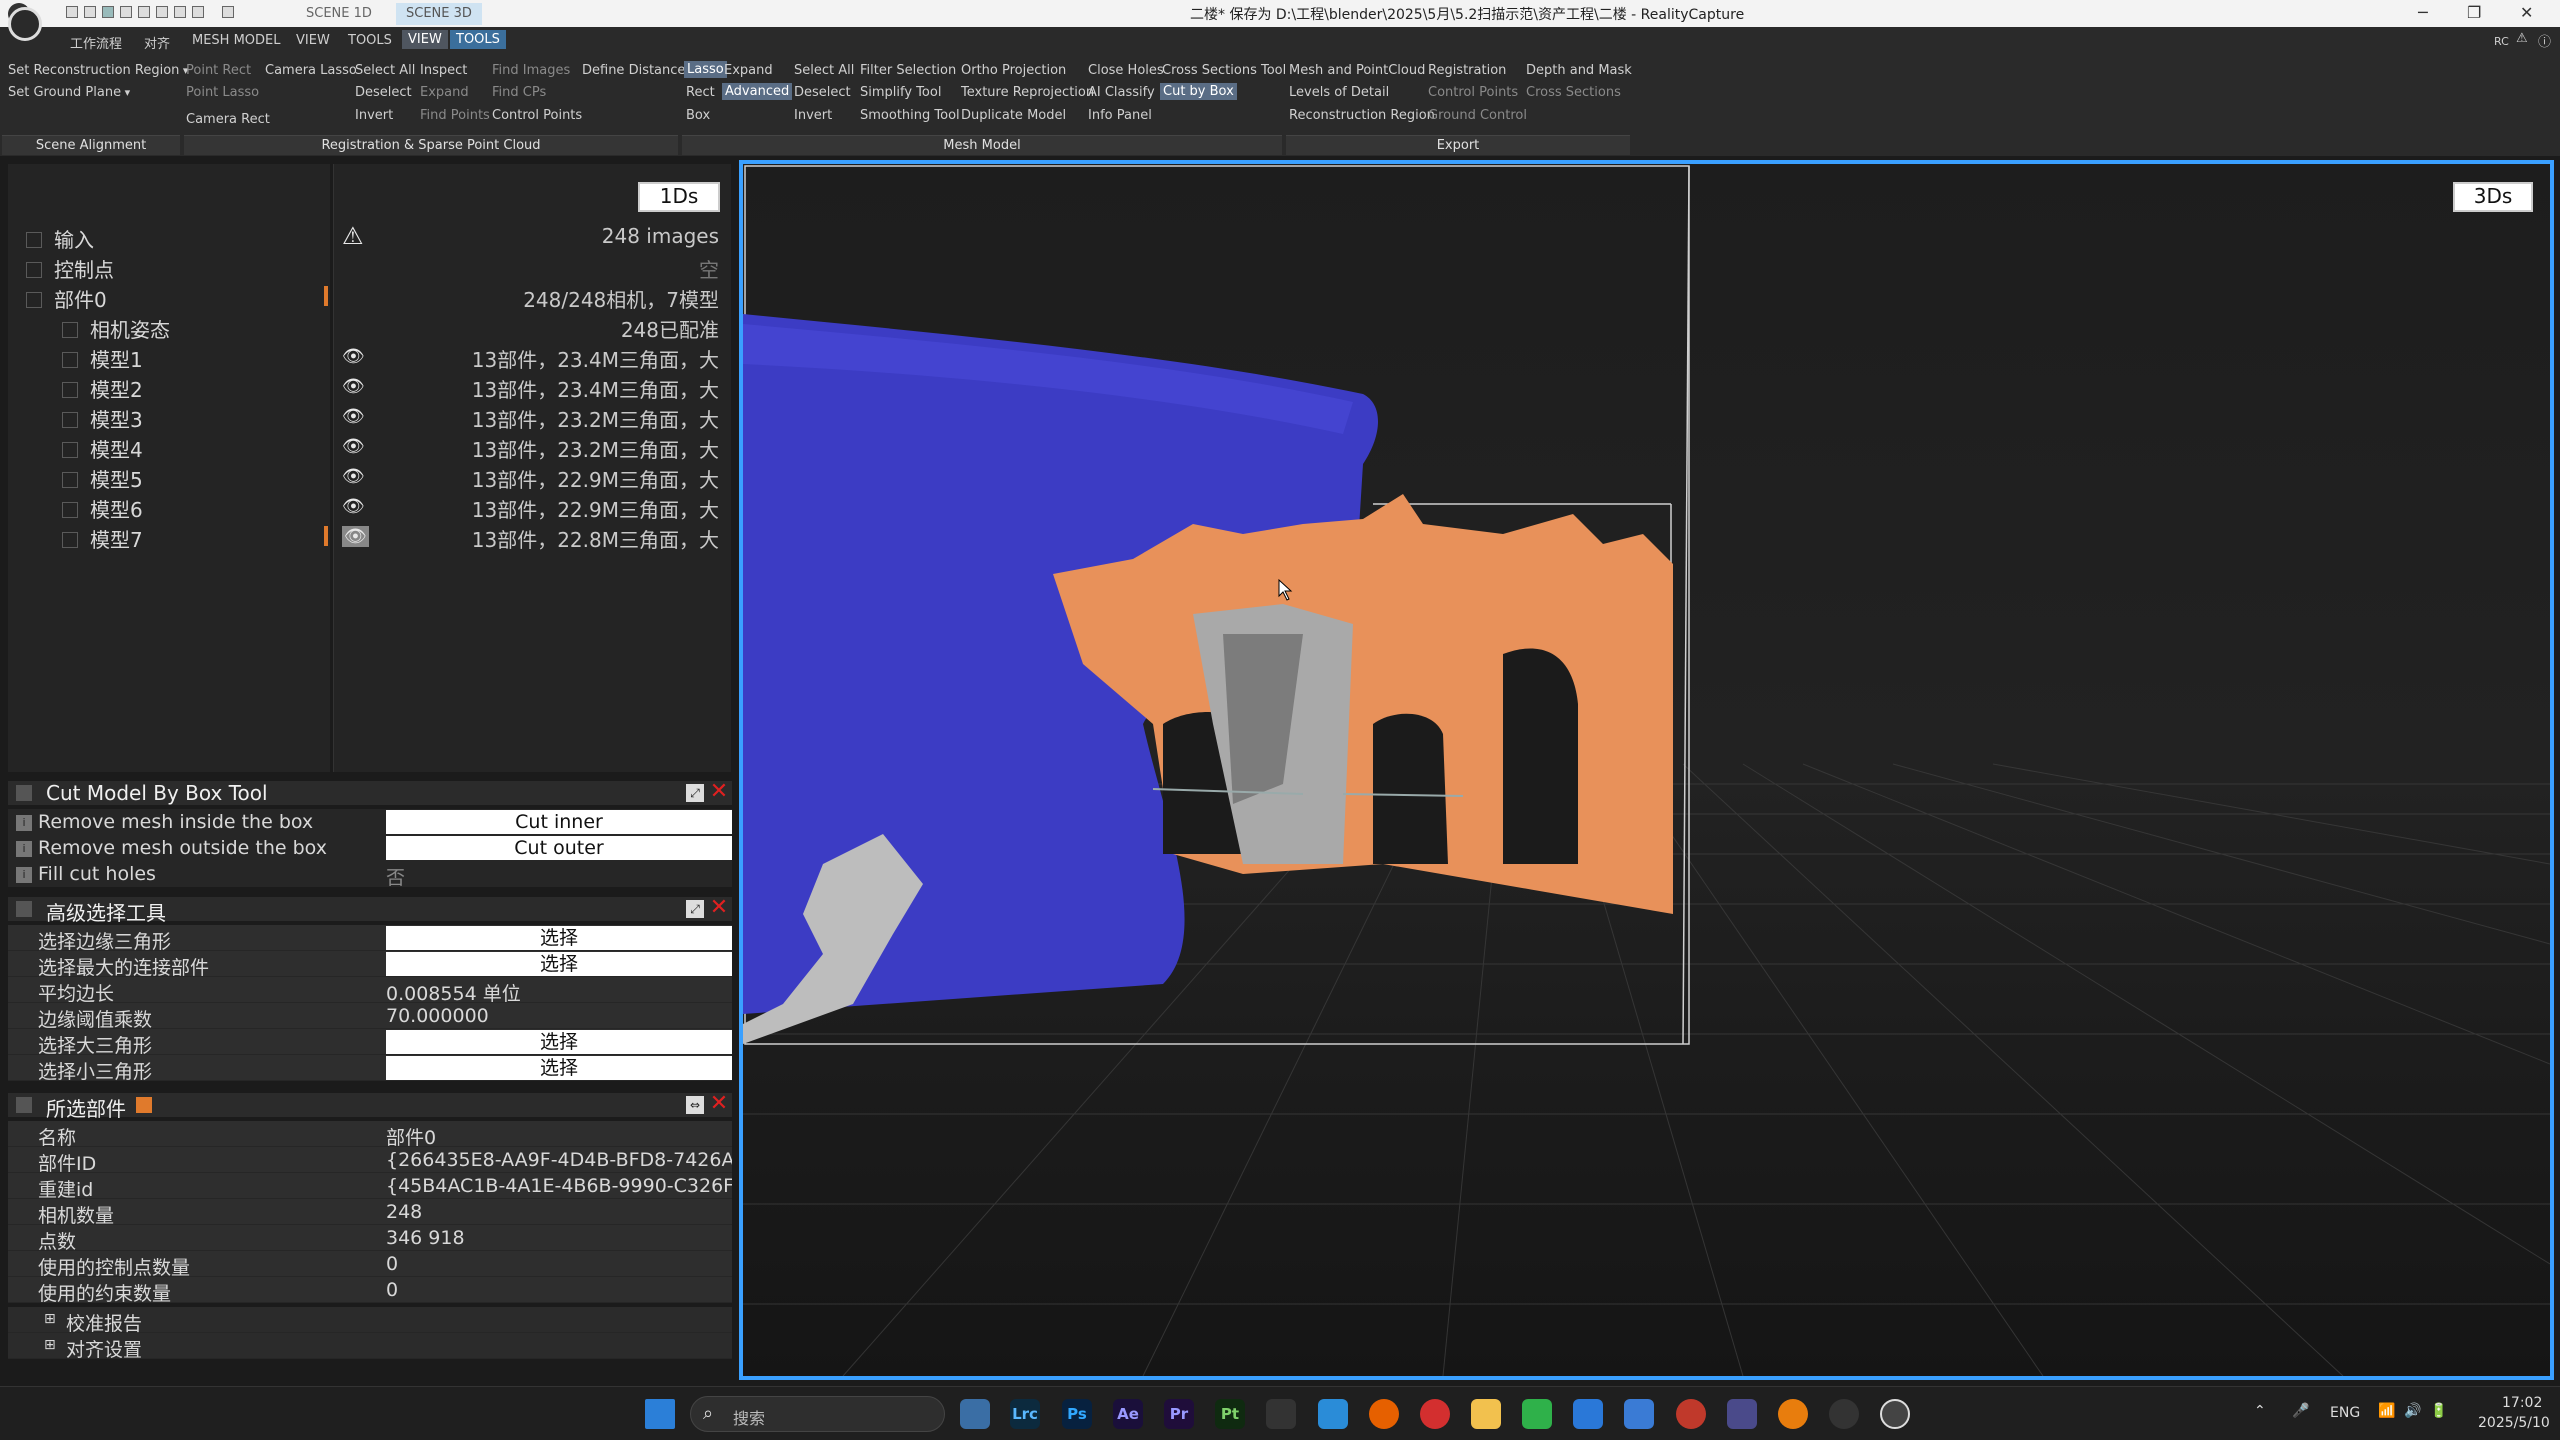 This screenshot has width=2560, height=1440. Describe the element at coordinates (69, 92) in the screenshot. I see `set-ground-plane-button: Set Ground Plane` at that location.